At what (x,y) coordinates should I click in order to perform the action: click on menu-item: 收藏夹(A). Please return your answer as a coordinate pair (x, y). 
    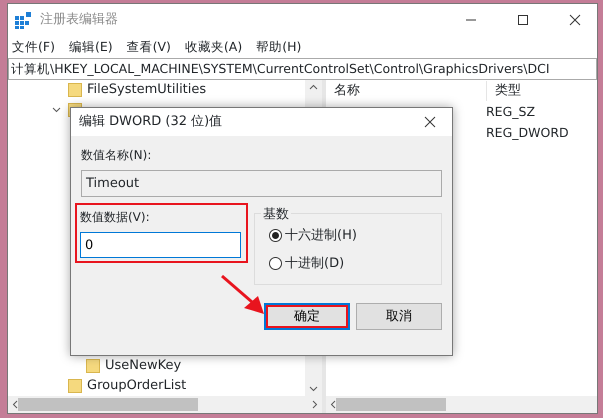
    Looking at the image, I should click on (213, 47).